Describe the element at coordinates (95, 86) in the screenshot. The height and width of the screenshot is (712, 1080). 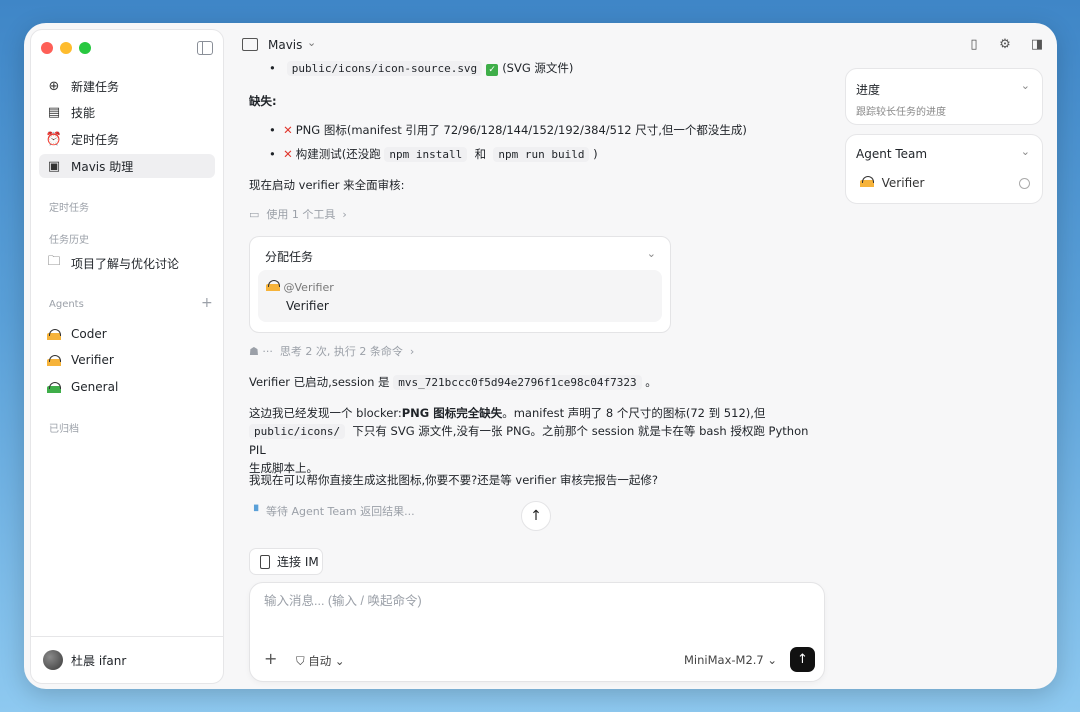
I see `nav-label: 新建任务` at that location.